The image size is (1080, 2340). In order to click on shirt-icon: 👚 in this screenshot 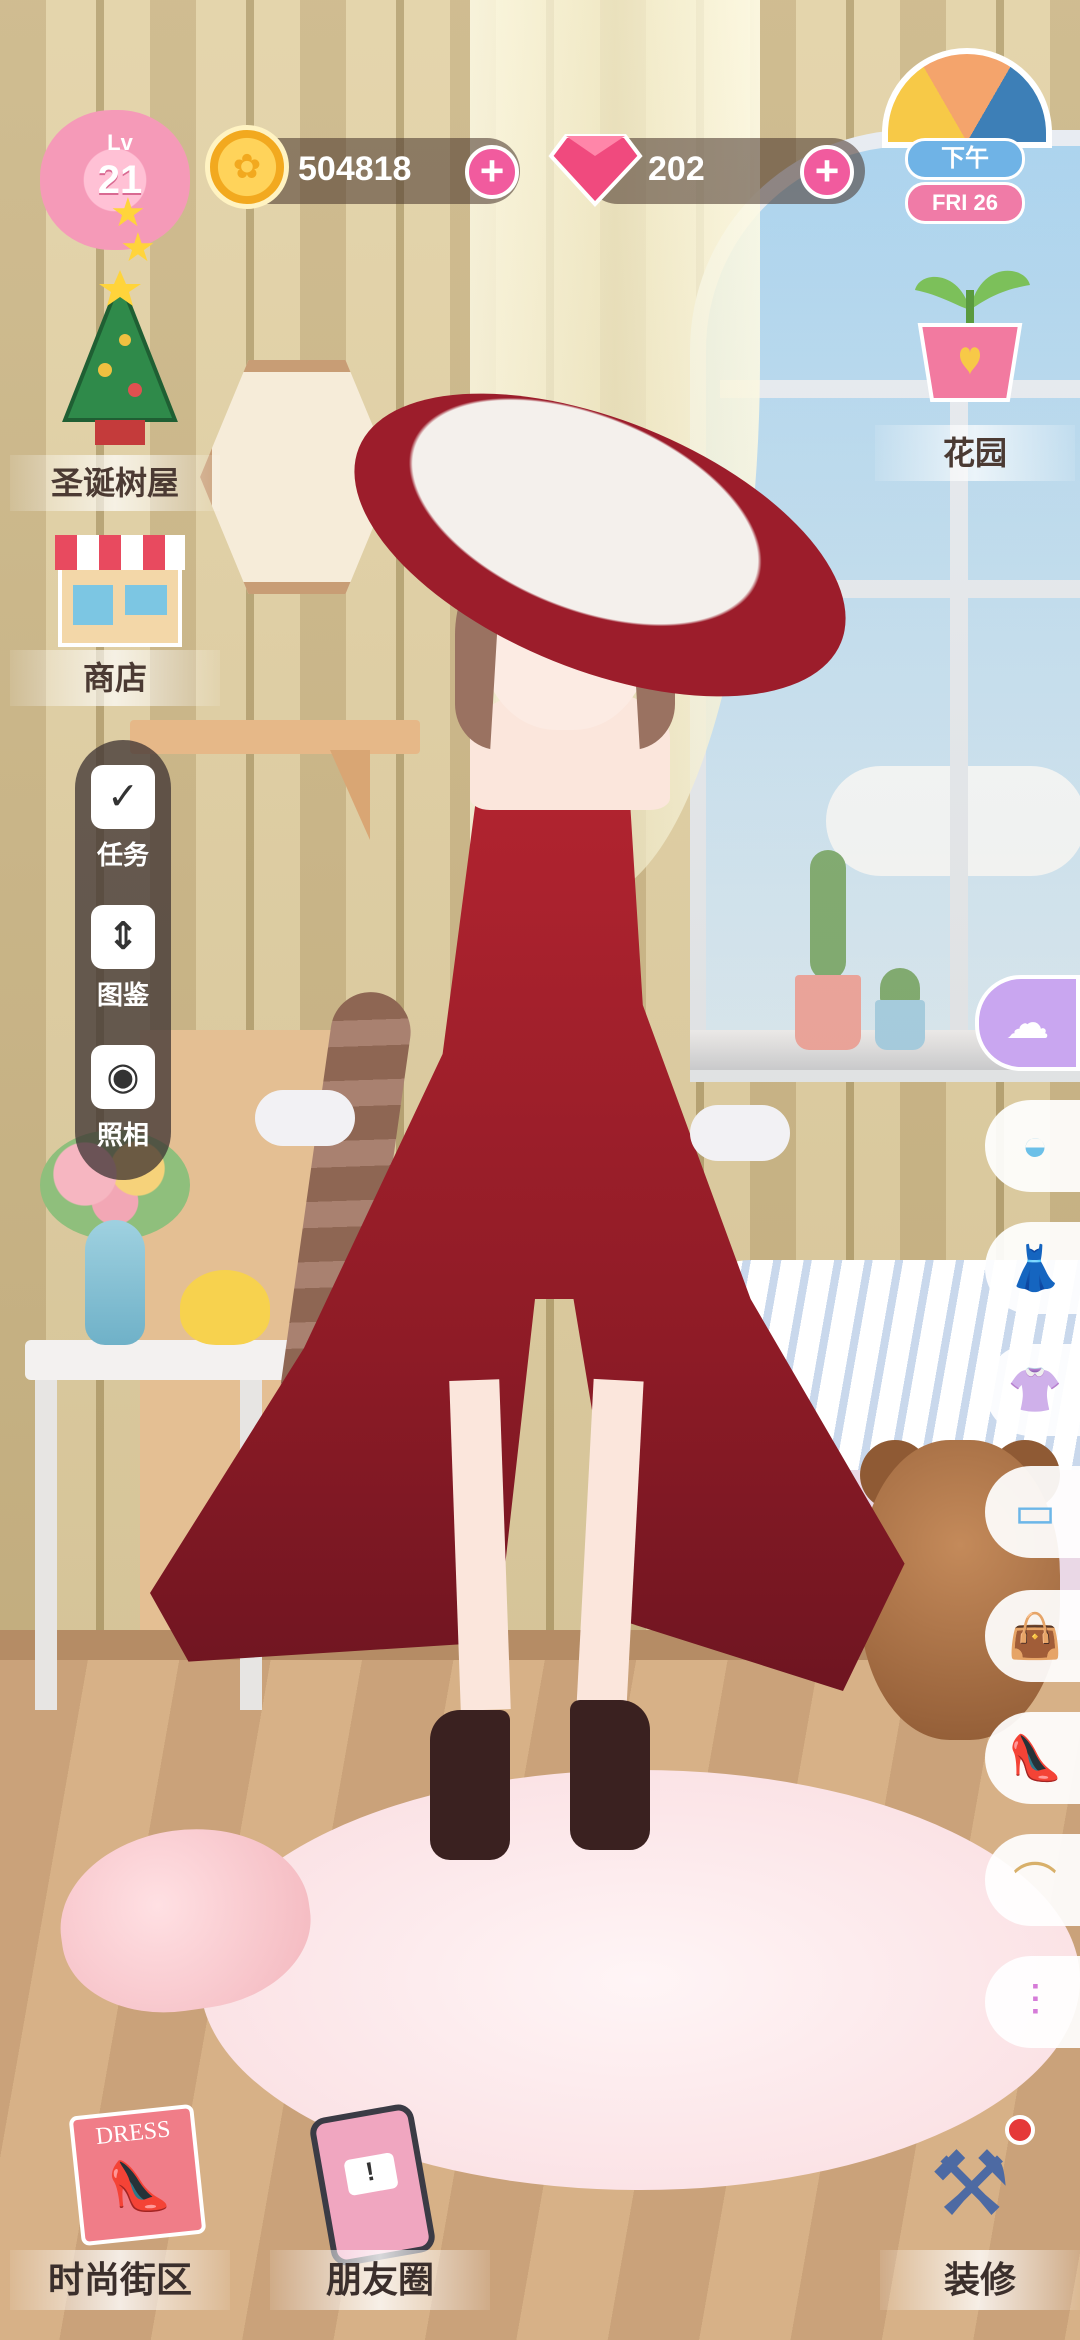, I will do `click(1035, 1390)`.